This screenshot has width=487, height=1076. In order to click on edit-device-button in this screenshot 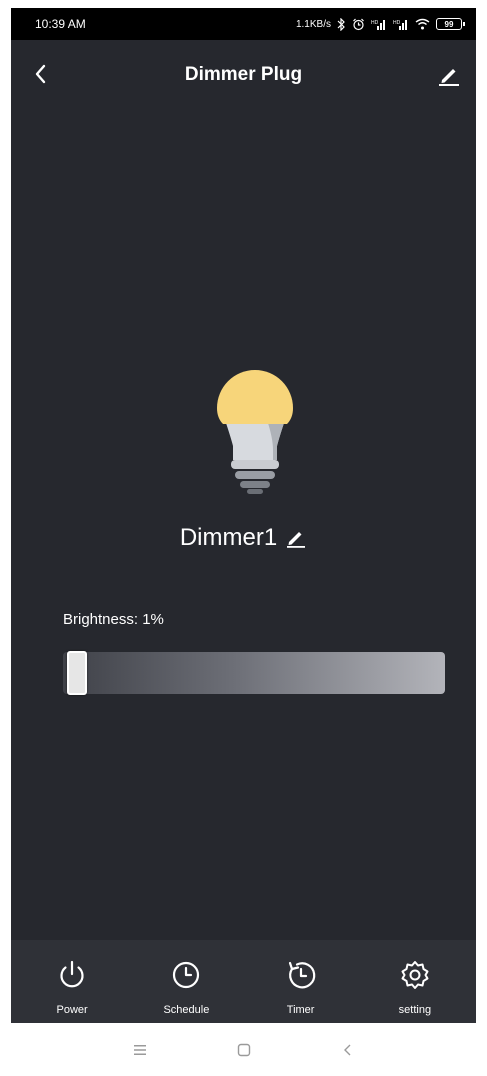, I will do `click(449, 75)`.